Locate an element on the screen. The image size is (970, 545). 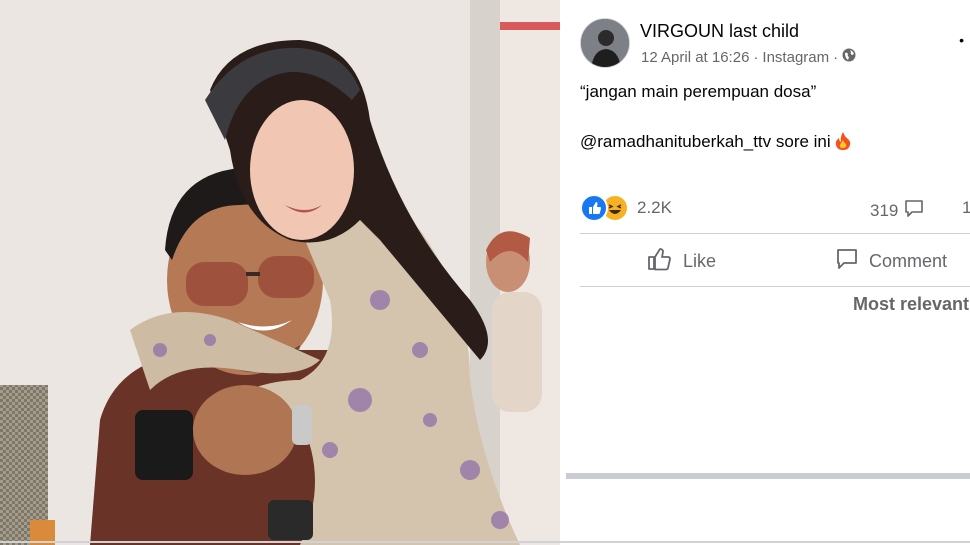
post-stats: 2.2K 319 197 is located at coordinates (775, 207).